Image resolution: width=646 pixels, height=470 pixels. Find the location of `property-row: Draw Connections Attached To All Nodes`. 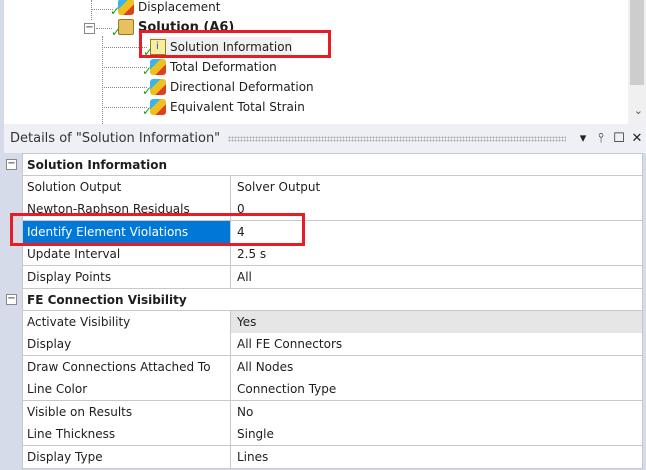

property-row: Draw Connections Attached To All Nodes is located at coordinates (332, 367).